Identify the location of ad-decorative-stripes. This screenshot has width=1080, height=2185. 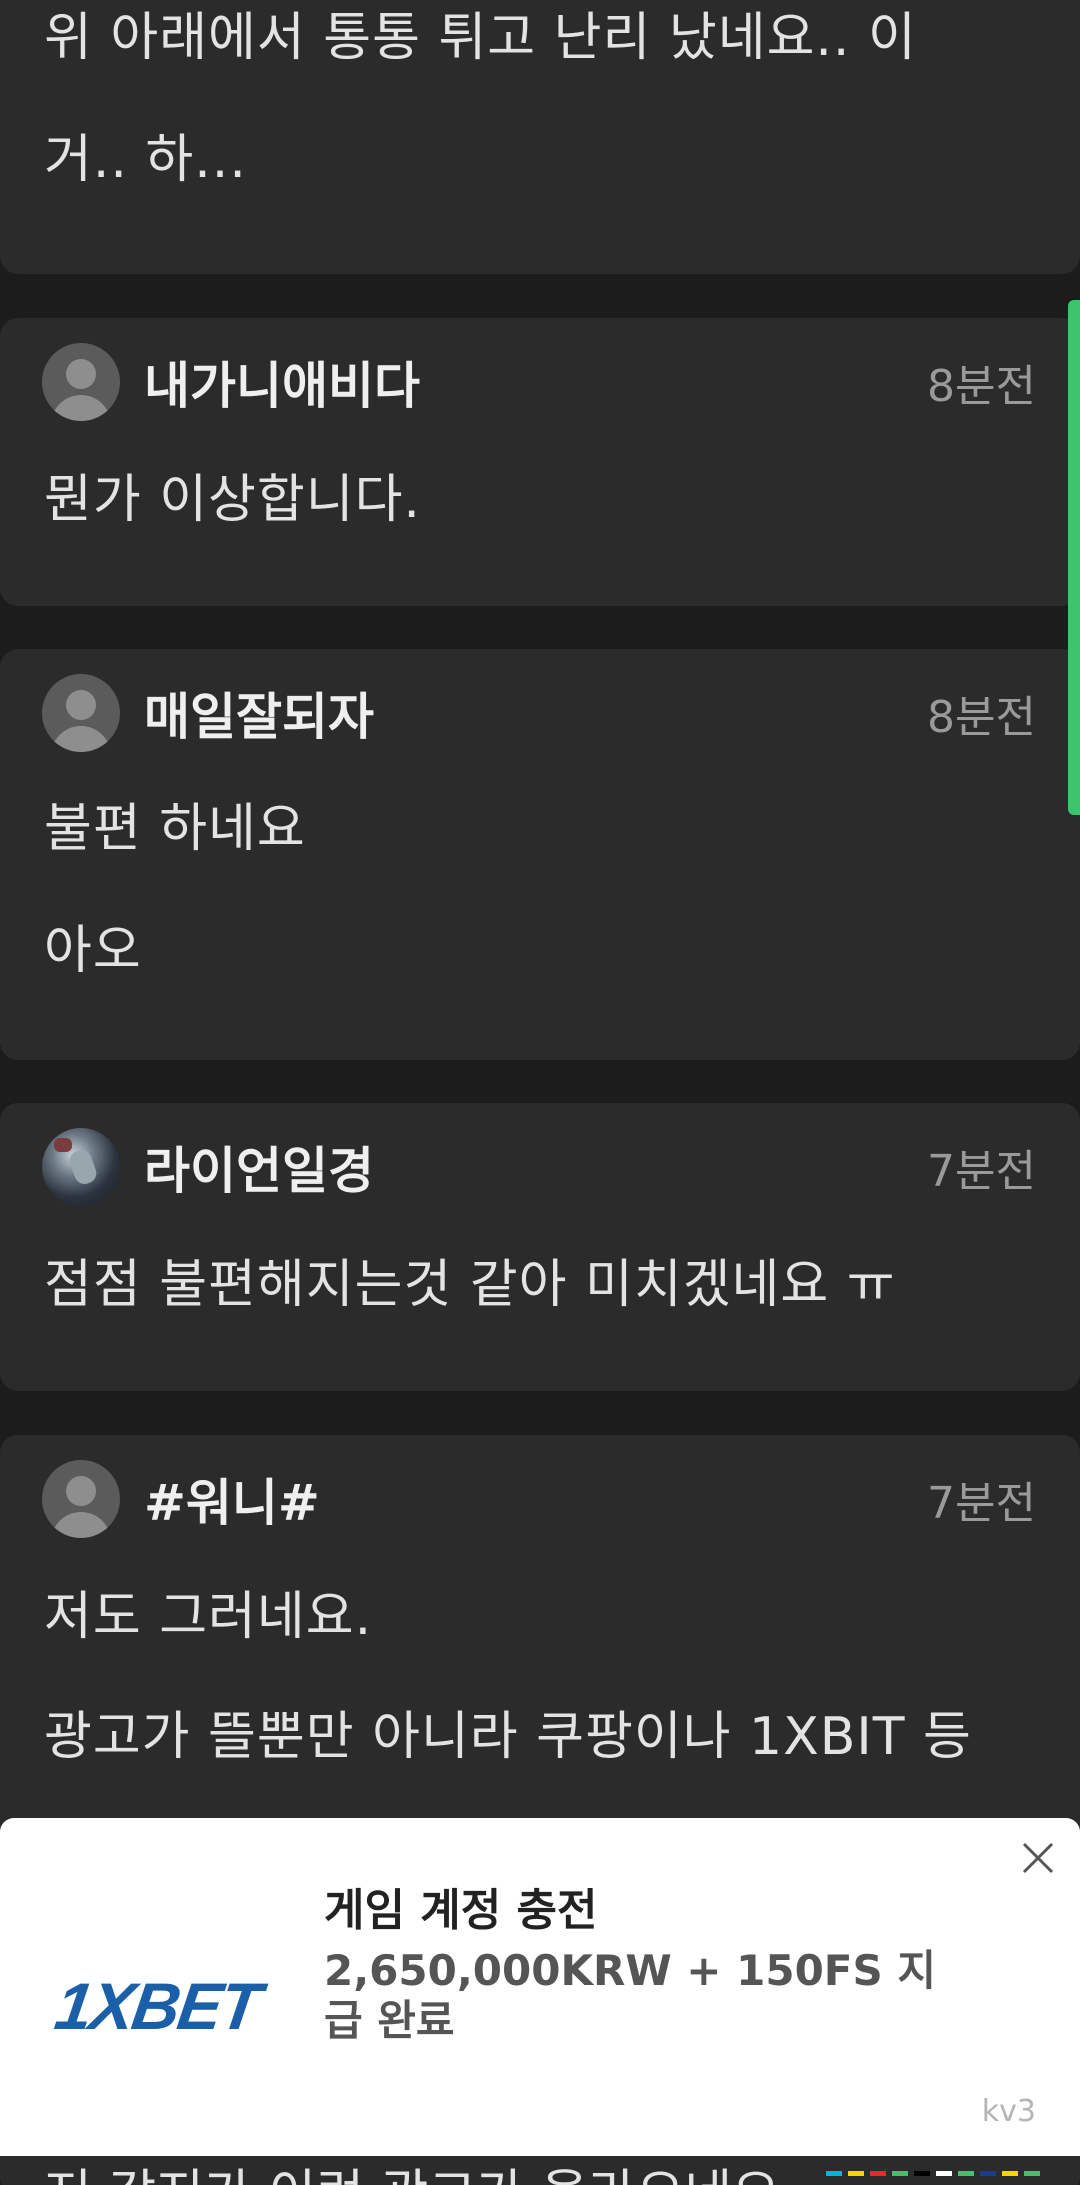
(933, 2173).